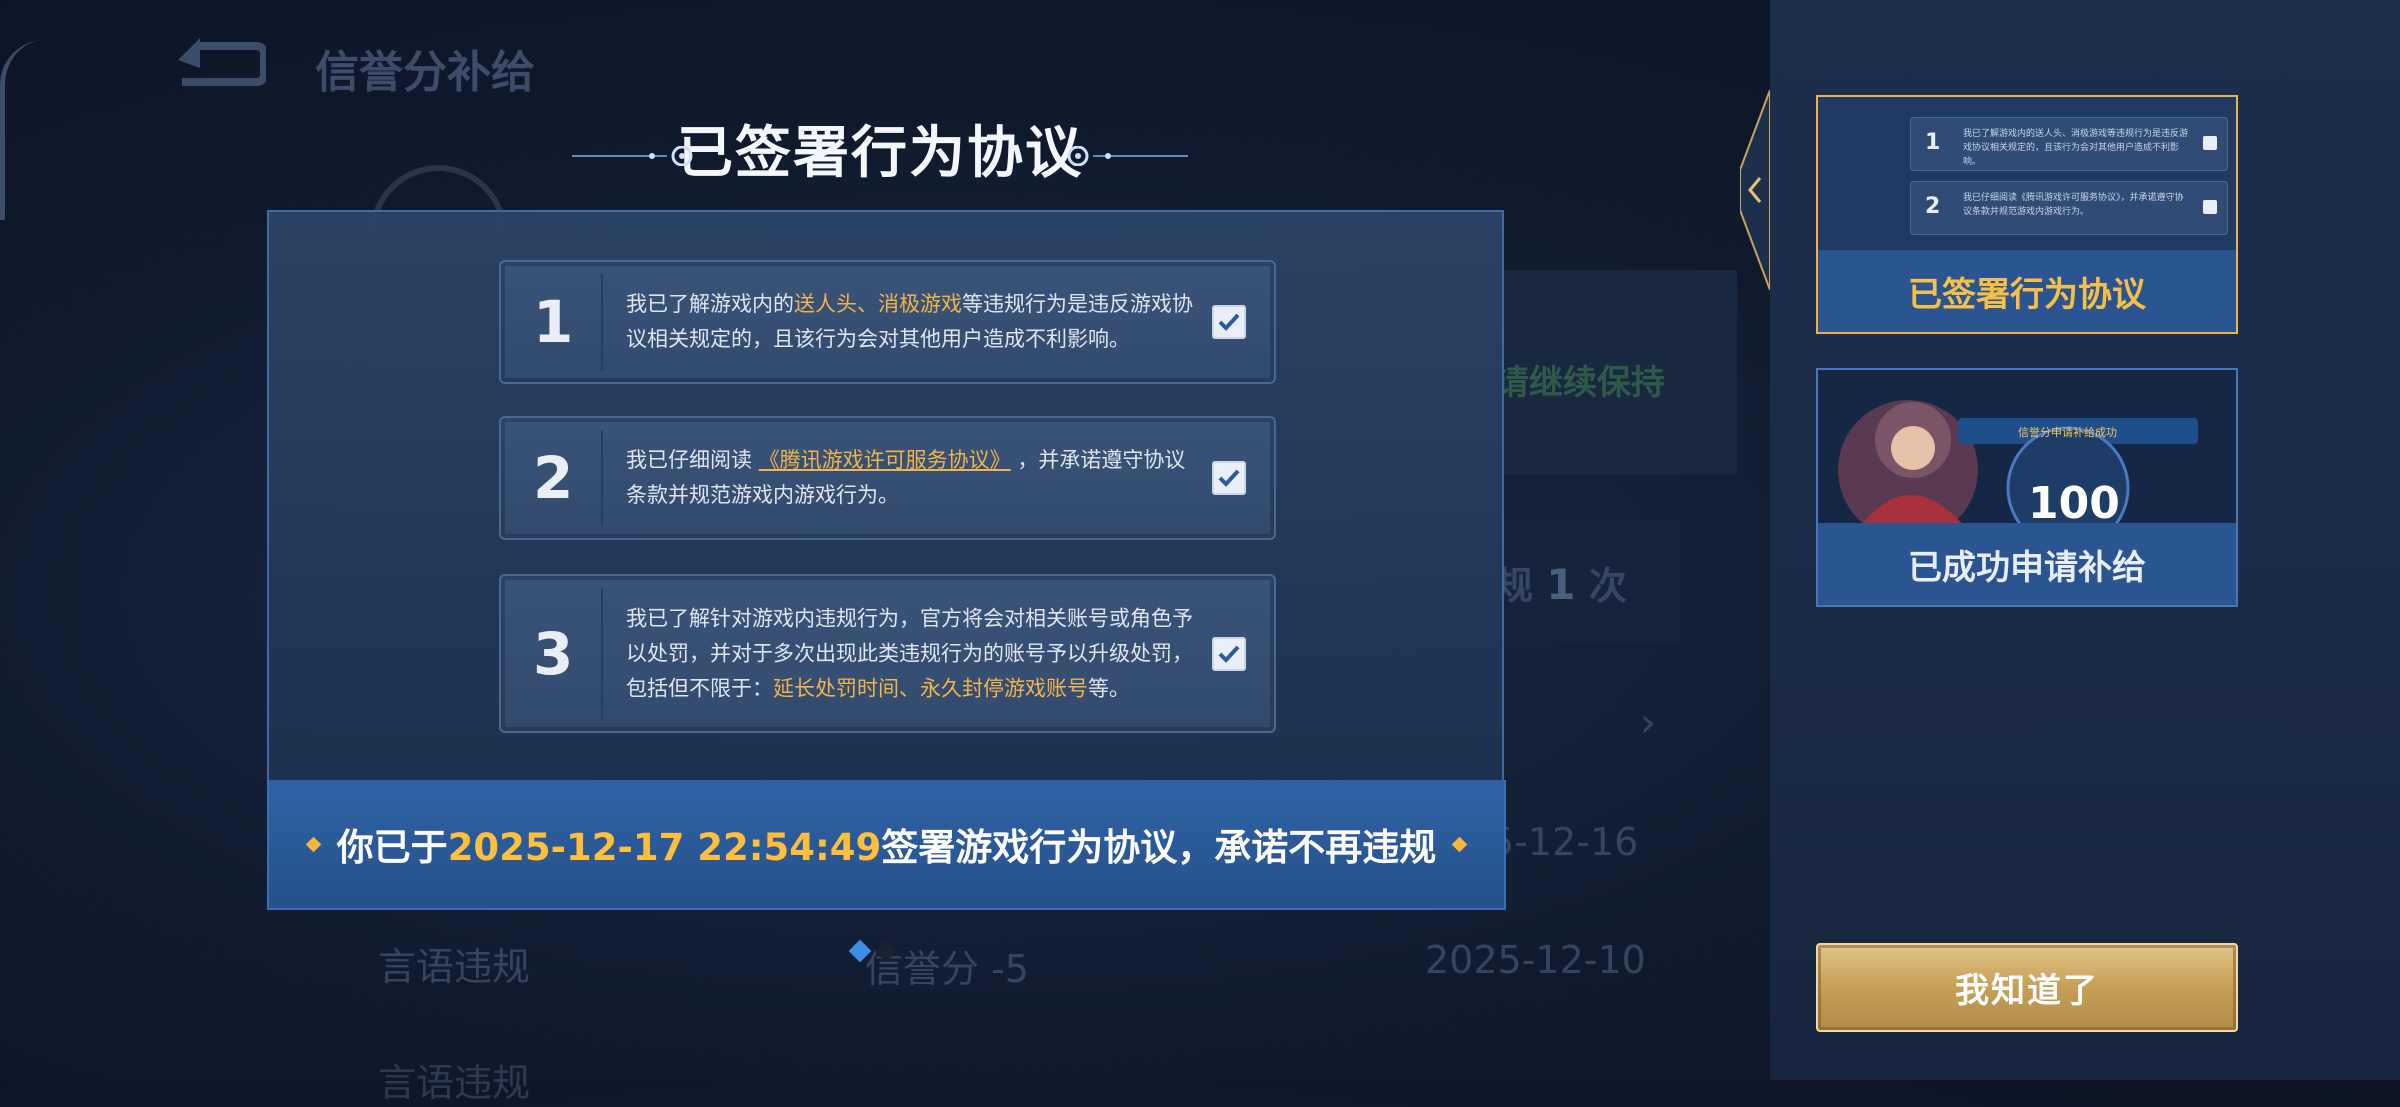 The image size is (2400, 1107). I want to click on page-indicator, so click(876, 951).